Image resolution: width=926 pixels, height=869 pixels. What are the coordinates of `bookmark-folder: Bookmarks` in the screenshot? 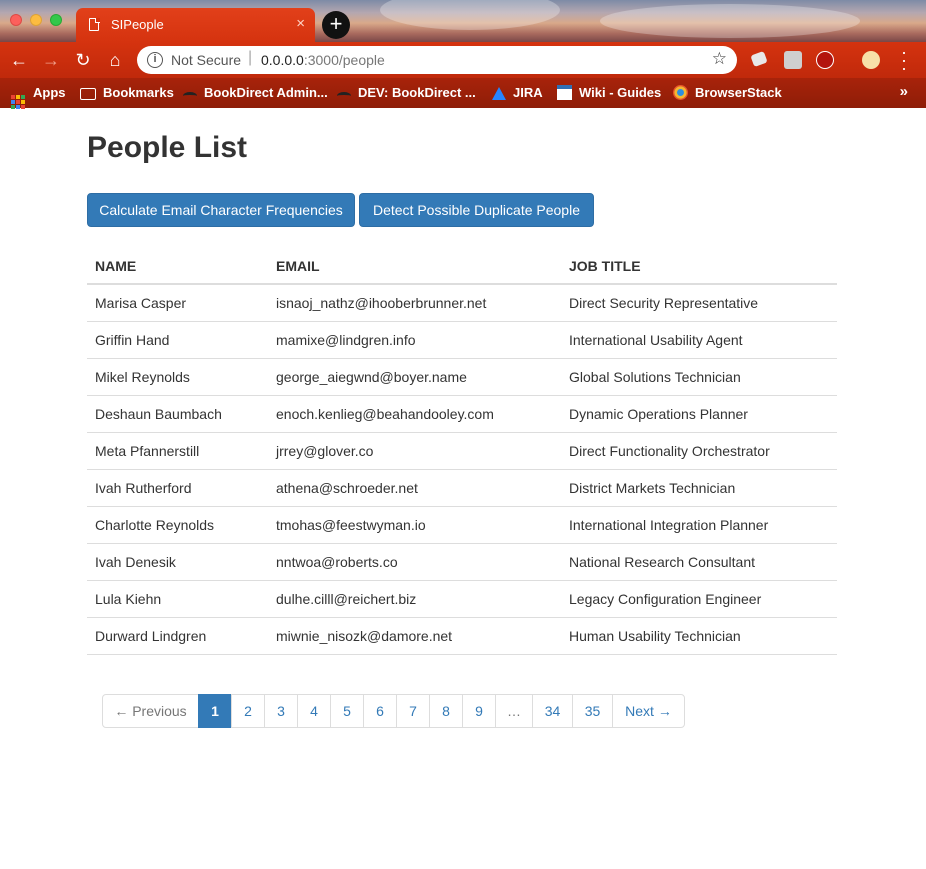 It's located at (127, 92).